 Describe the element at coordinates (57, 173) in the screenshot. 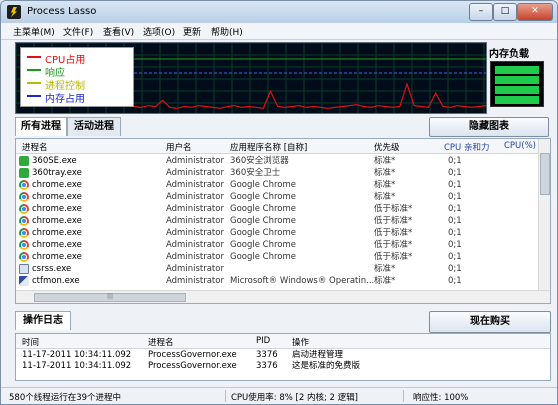

I see `cell-name: 360tray.exe` at that location.